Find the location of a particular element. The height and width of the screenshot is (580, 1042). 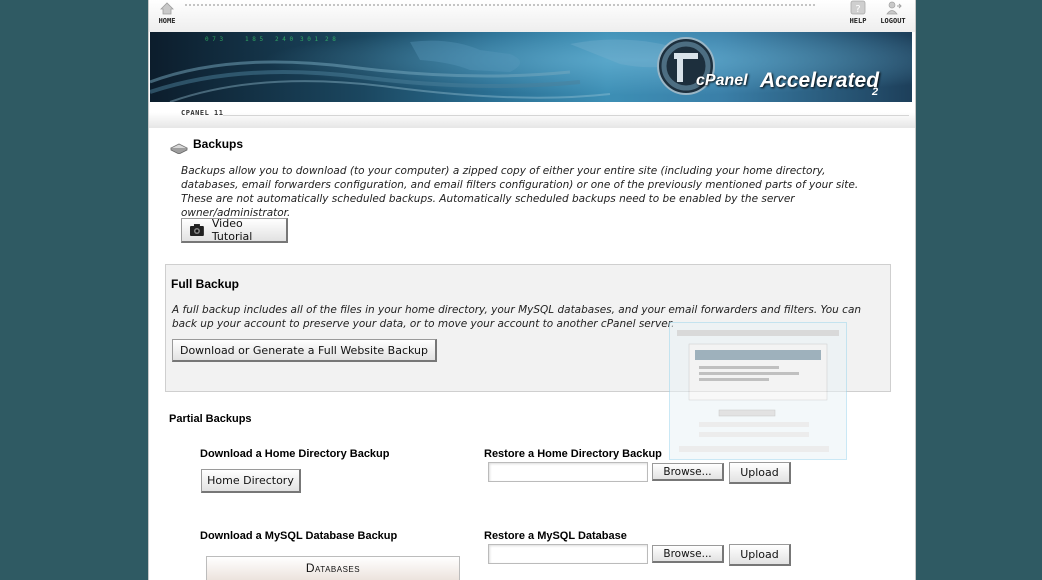

partial-backups-title: Partial Backups is located at coordinates (210, 419).